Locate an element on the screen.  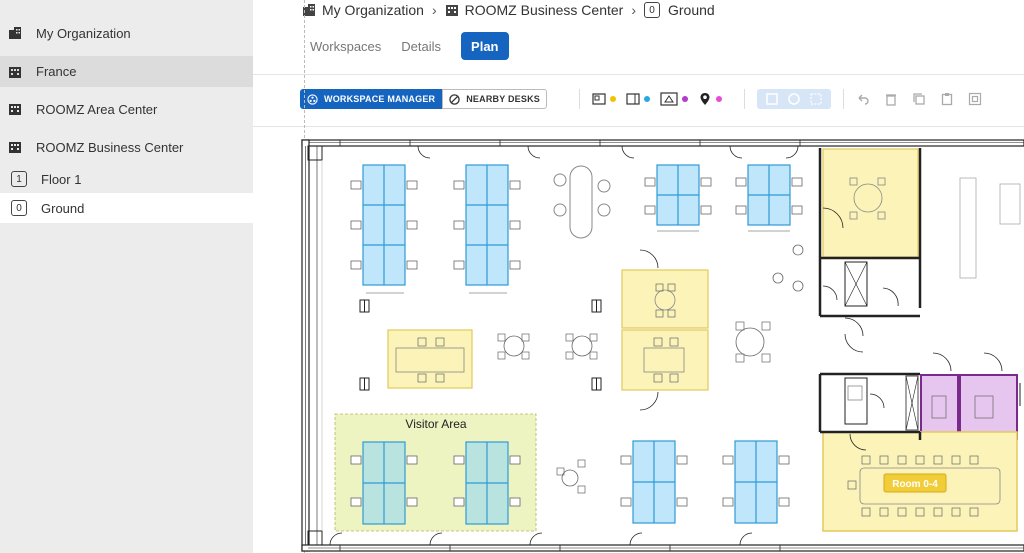
purple-room is located at coordinates (969, 407).